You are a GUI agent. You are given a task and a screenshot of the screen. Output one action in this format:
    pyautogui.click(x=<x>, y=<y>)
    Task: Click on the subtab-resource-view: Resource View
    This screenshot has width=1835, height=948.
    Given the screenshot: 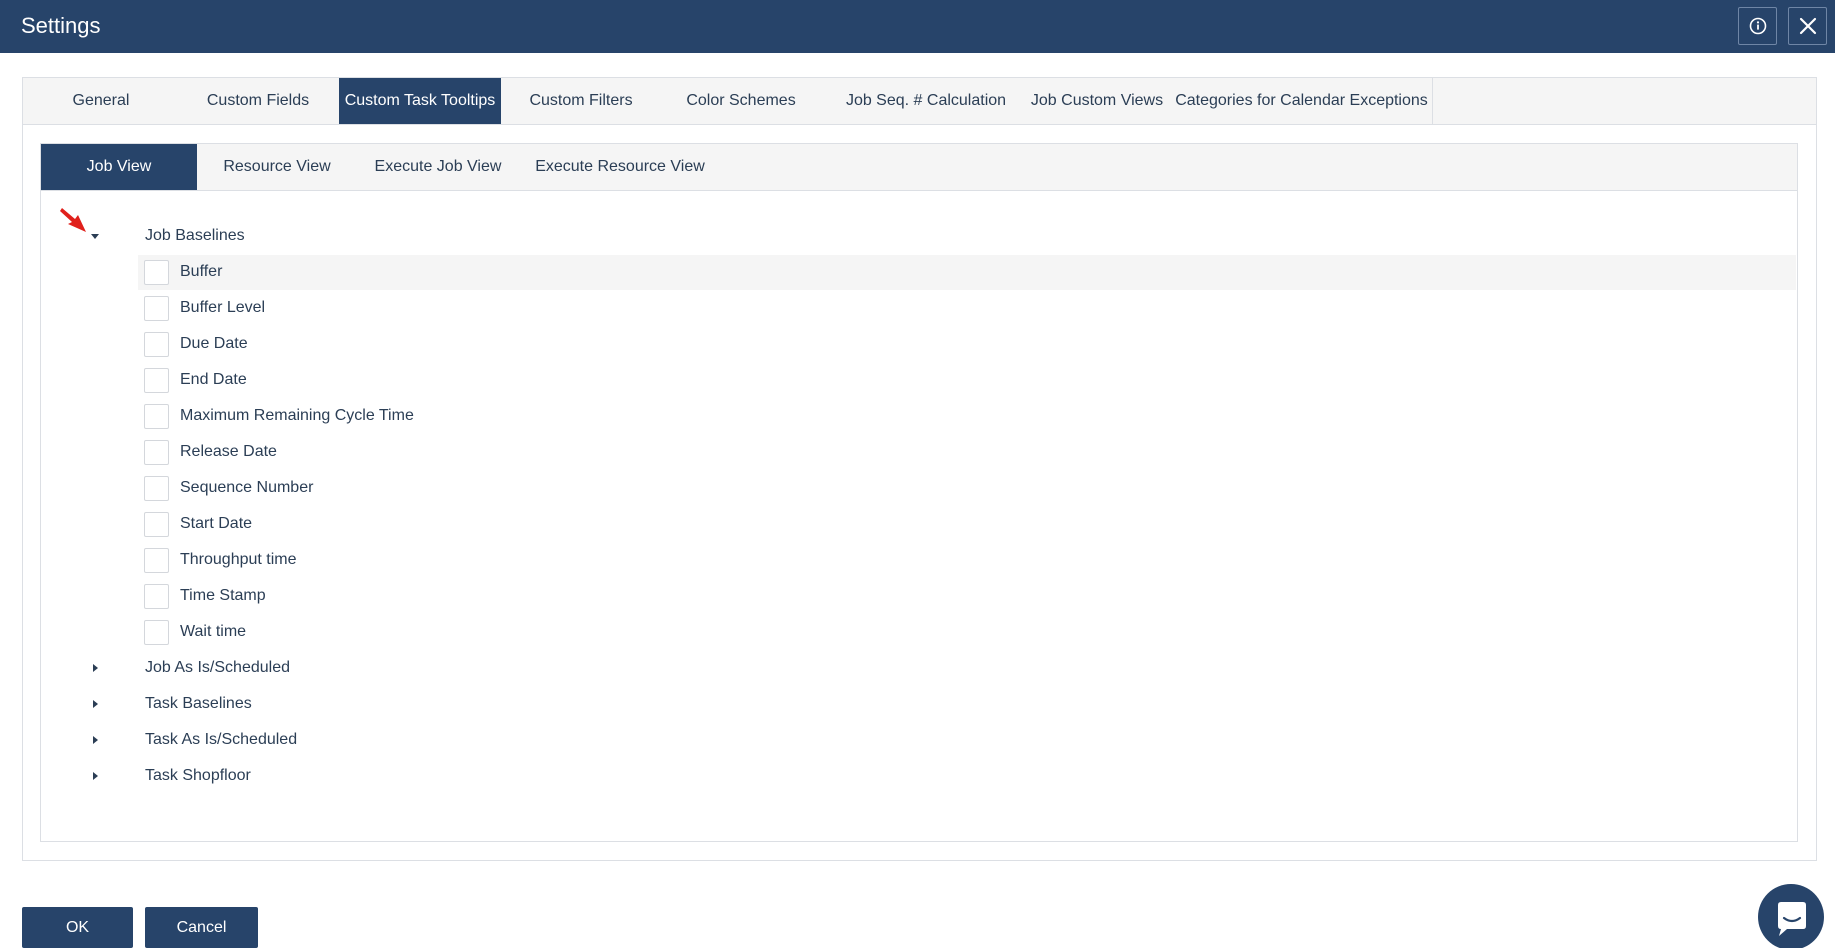 What is the action you would take?
    pyautogui.click(x=277, y=167)
    